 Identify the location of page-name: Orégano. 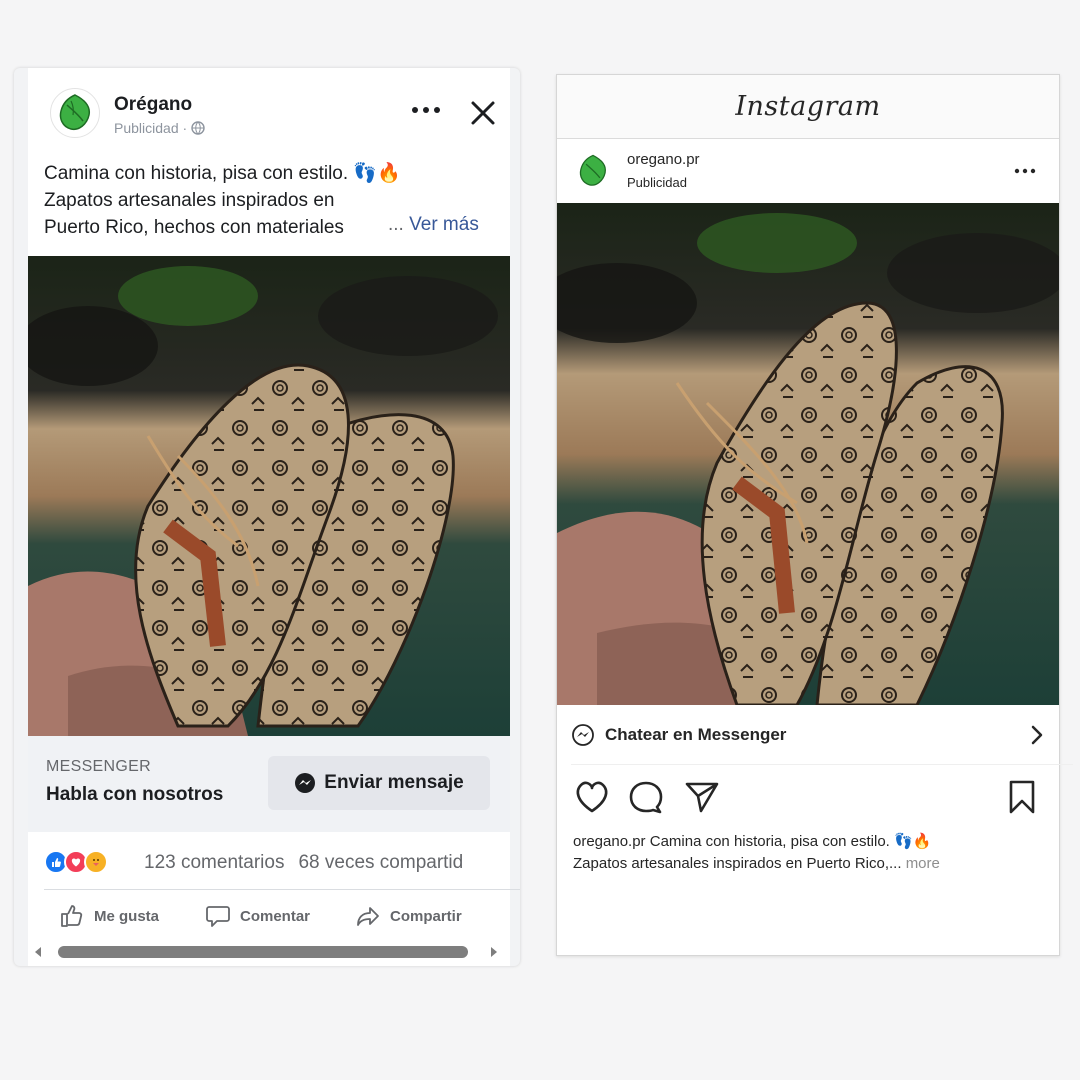
(153, 105).